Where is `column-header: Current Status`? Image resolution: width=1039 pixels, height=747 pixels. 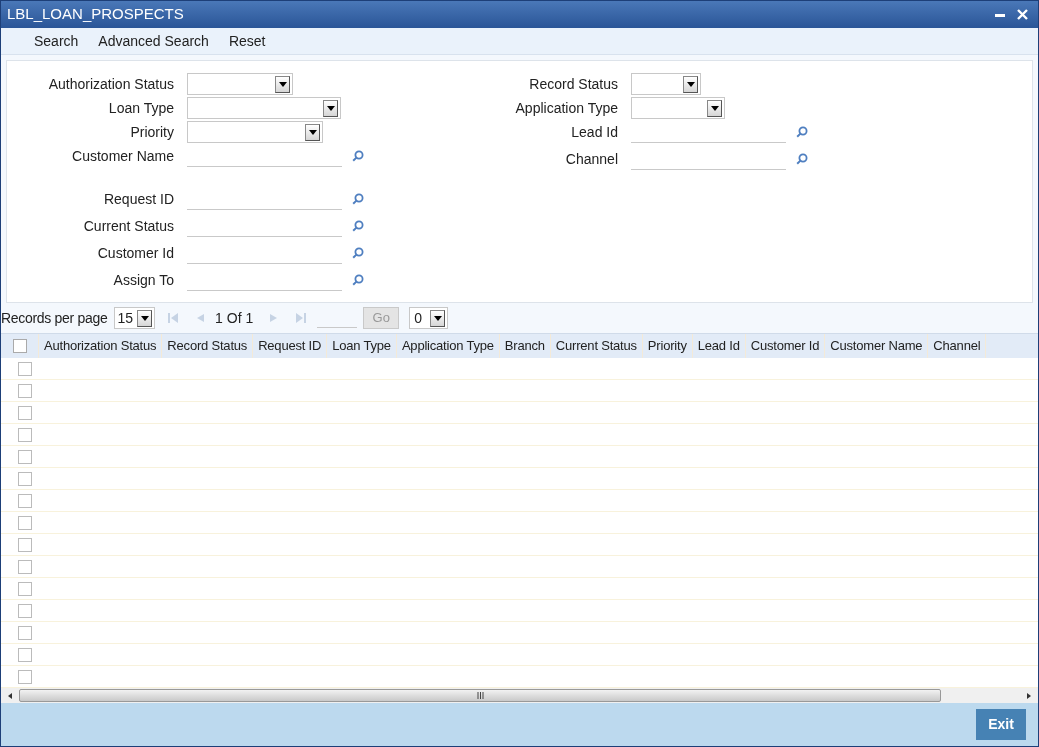
column-header: Current Status is located at coordinates (596, 346).